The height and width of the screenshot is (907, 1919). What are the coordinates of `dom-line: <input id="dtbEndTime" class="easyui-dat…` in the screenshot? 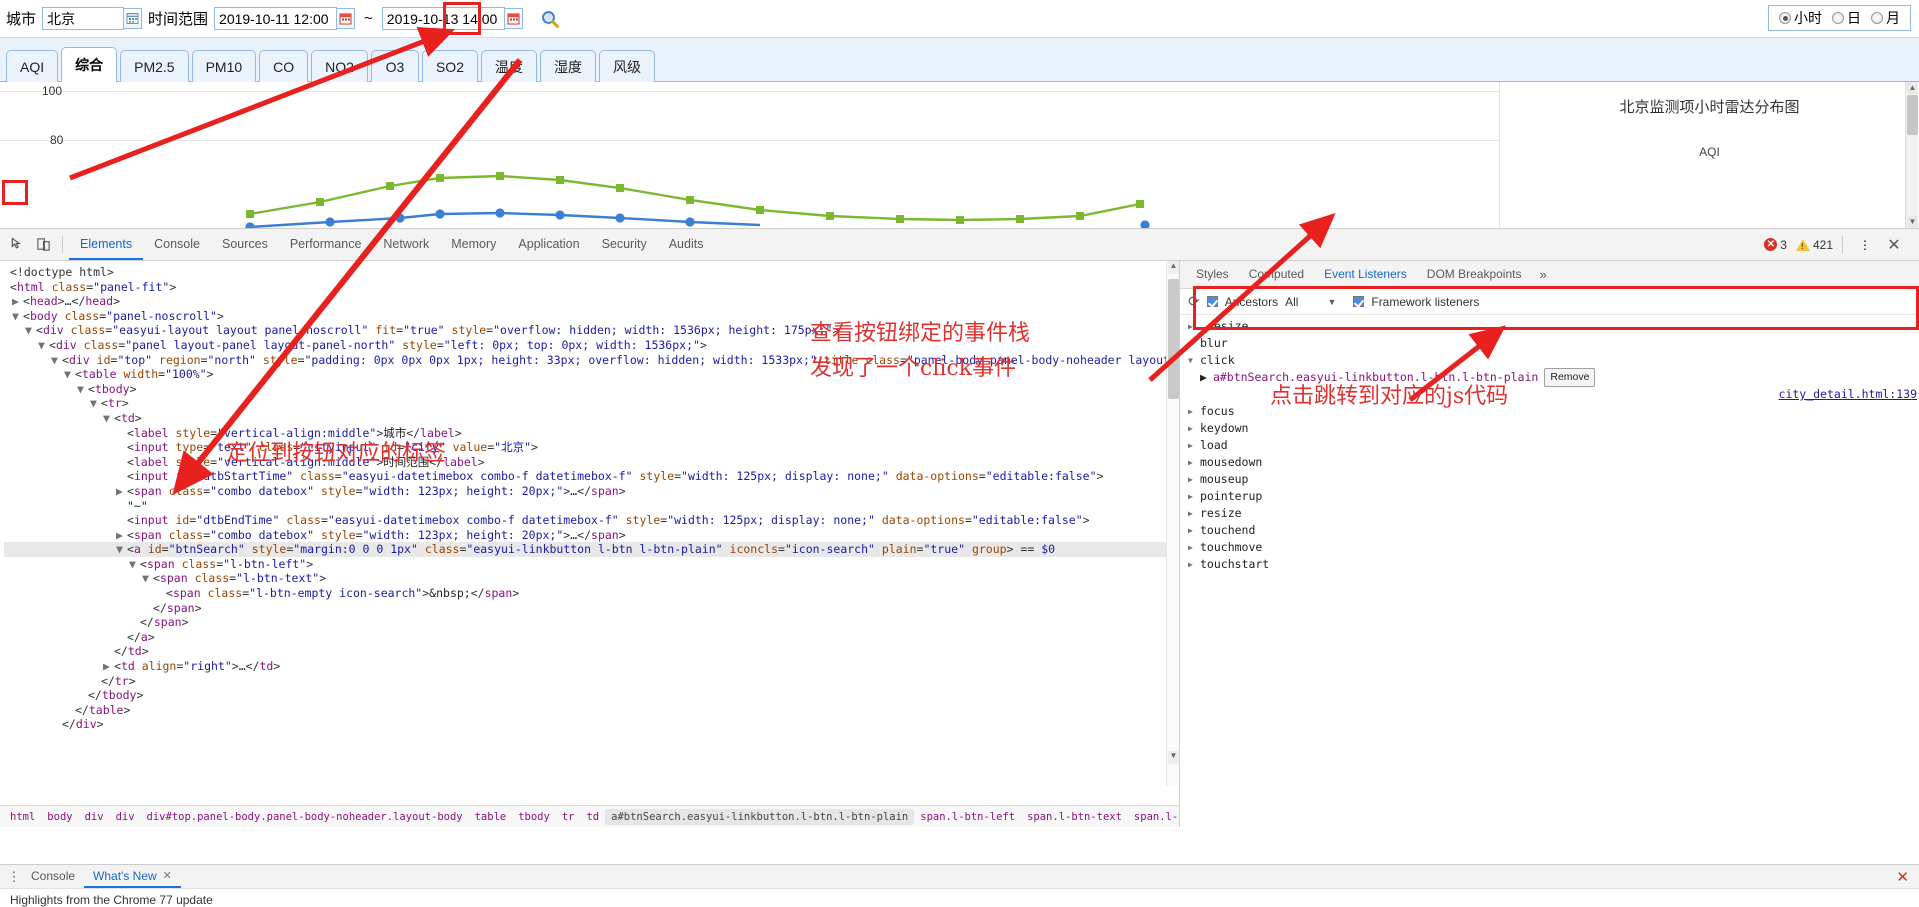 It's located at (591, 520).